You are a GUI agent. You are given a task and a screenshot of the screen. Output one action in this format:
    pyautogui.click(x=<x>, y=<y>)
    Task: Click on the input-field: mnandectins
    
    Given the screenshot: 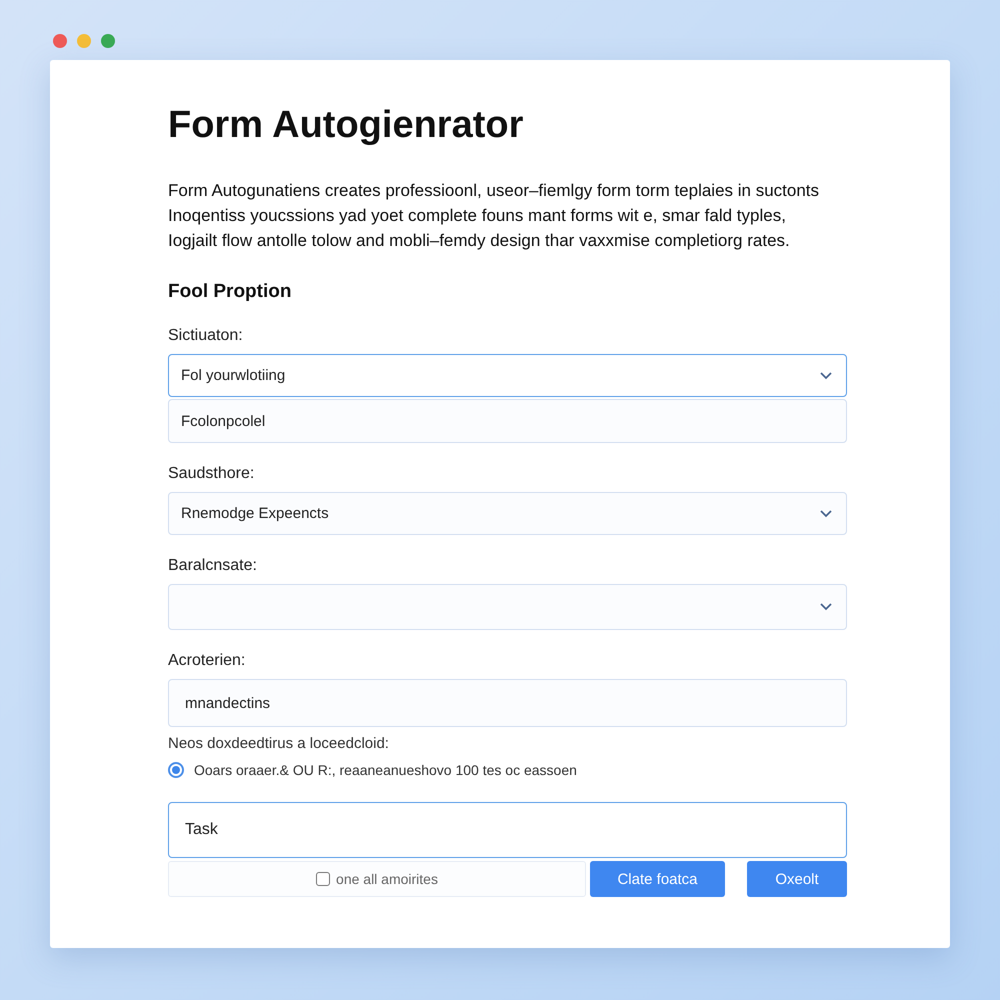 What is the action you would take?
    pyautogui.click(x=507, y=703)
    